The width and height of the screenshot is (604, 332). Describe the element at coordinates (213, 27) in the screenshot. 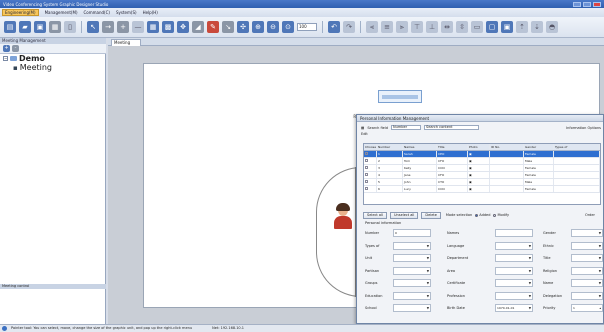

I see `pen-icon: ✎` at that location.